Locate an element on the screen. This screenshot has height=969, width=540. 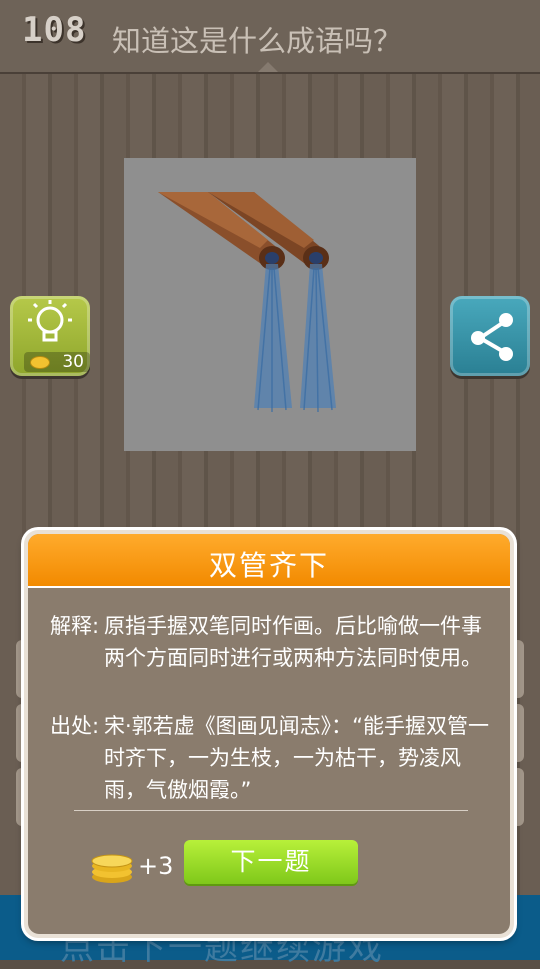
header-notch is located at coordinates (268, 67).